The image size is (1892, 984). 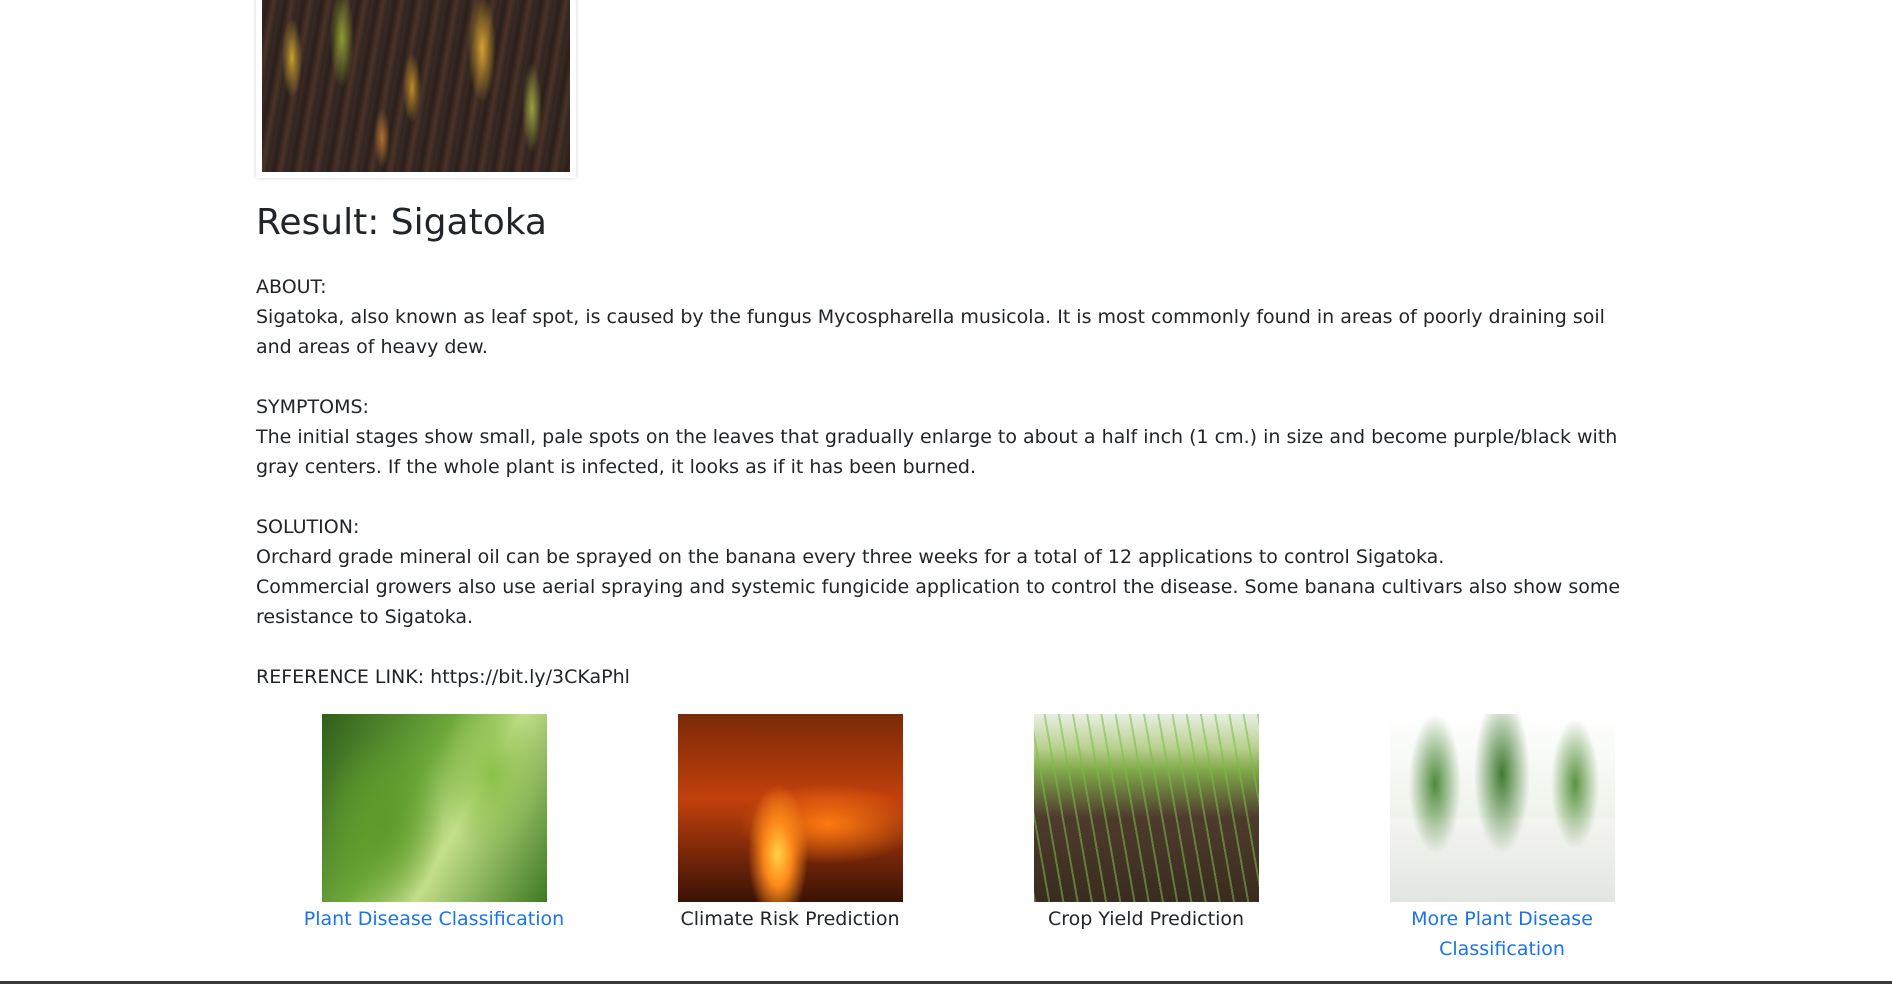 What do you see at coordinates (434, 808) in the screenshot?
I see `banana-leaves-image` at bounding box center [434, 808].